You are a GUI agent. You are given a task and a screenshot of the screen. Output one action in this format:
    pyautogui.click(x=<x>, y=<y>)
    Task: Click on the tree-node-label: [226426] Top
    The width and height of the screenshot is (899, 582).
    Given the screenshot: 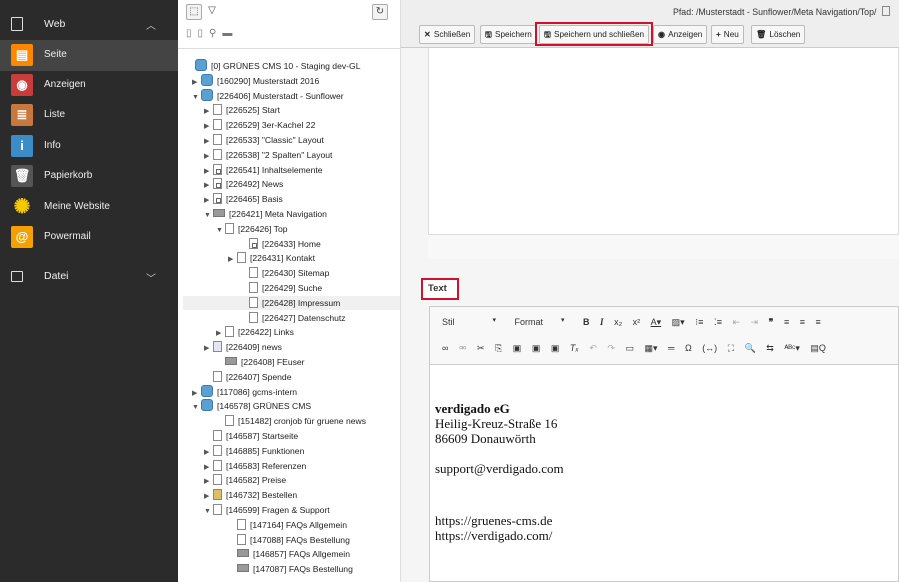 What is the action you would take?
    pyautogui.click(x=263, y=229)
    